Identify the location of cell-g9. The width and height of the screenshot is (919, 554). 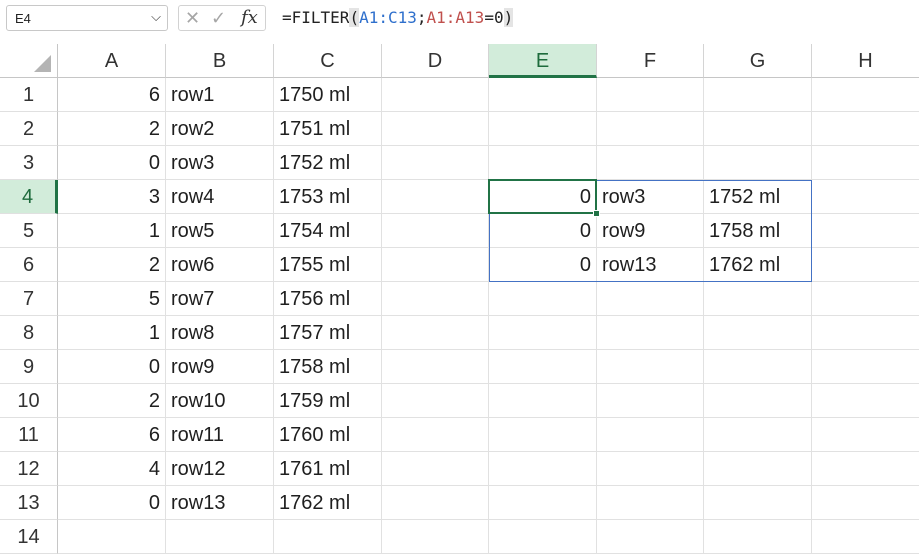
(758, 367).